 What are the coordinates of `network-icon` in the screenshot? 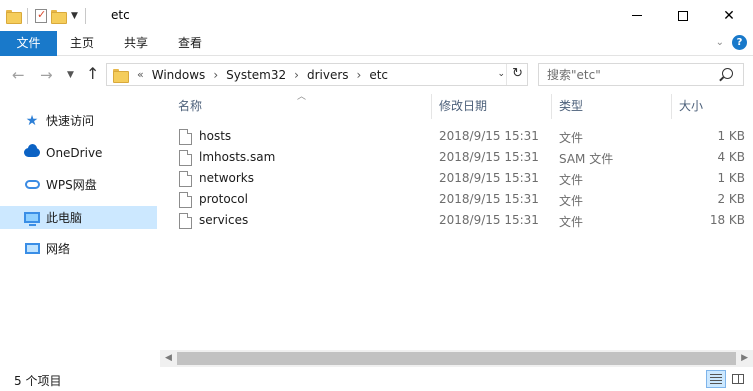 It's located at (32, 249).